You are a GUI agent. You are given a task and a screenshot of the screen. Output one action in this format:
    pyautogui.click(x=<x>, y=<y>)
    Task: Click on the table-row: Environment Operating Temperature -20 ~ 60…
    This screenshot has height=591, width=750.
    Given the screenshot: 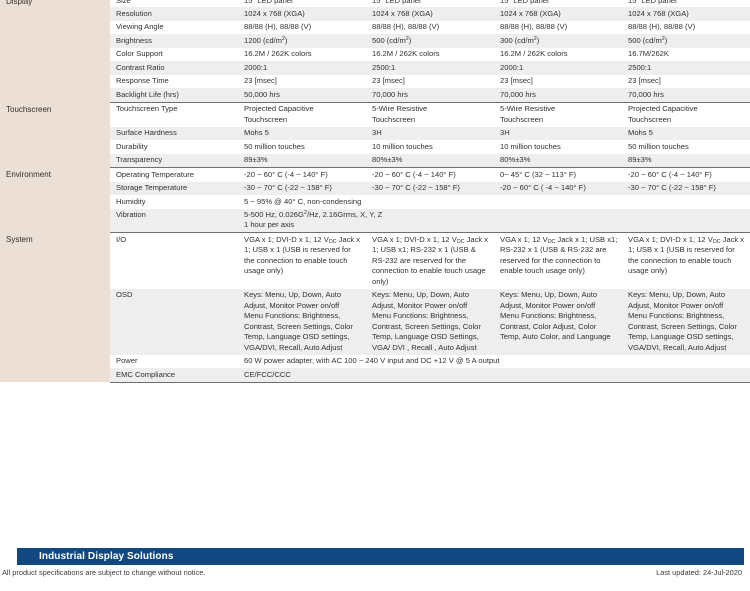 What is the action you would take?
    pyautogui.click(x=375, y=200)
    